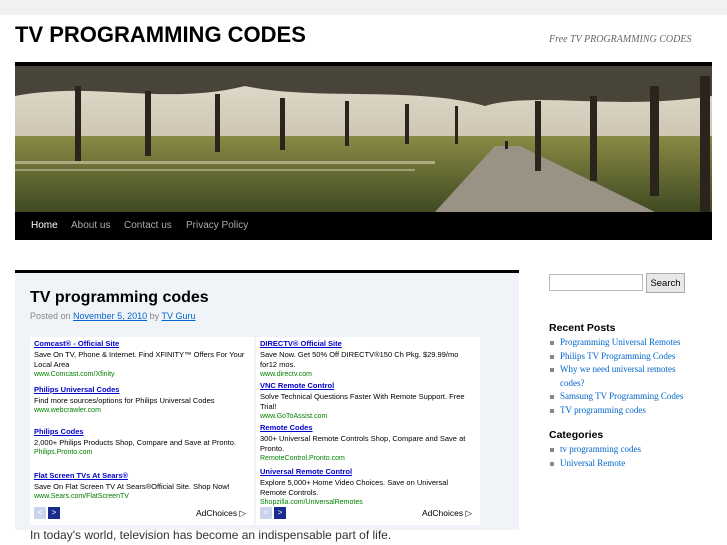  What do you see at coordinates (178, 316) in the screenshot?
I see `post-author-link: TV Guru` at bounding box center [178, 316].